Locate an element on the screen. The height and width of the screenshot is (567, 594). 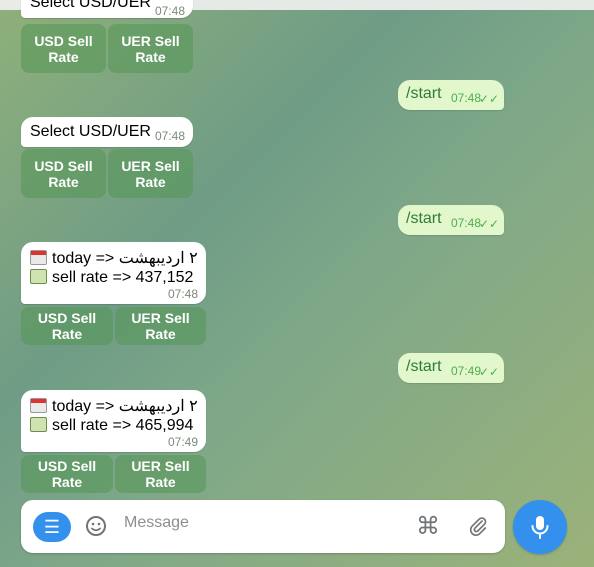
rate-line: sell rate => 437,152 is located at coordinates (111, 278).